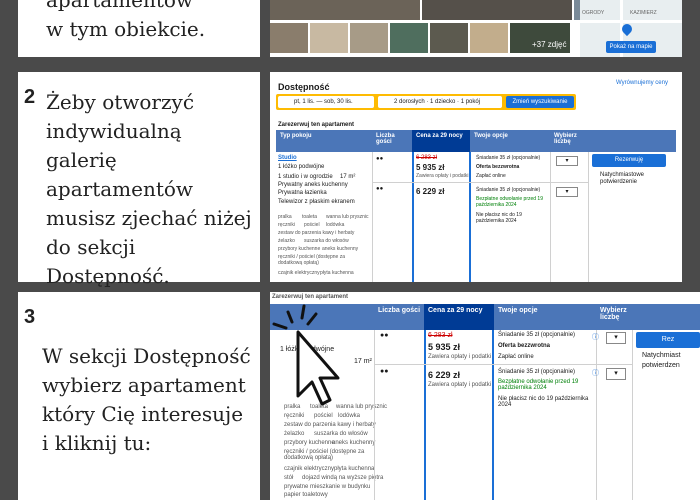 Image resolution: width=700 pixels, height=500 pixels. What do you see at coordinates (306, 495) in the screenshot?
I see `amenity: papier toaletowy` at bounding box center [306, 495].